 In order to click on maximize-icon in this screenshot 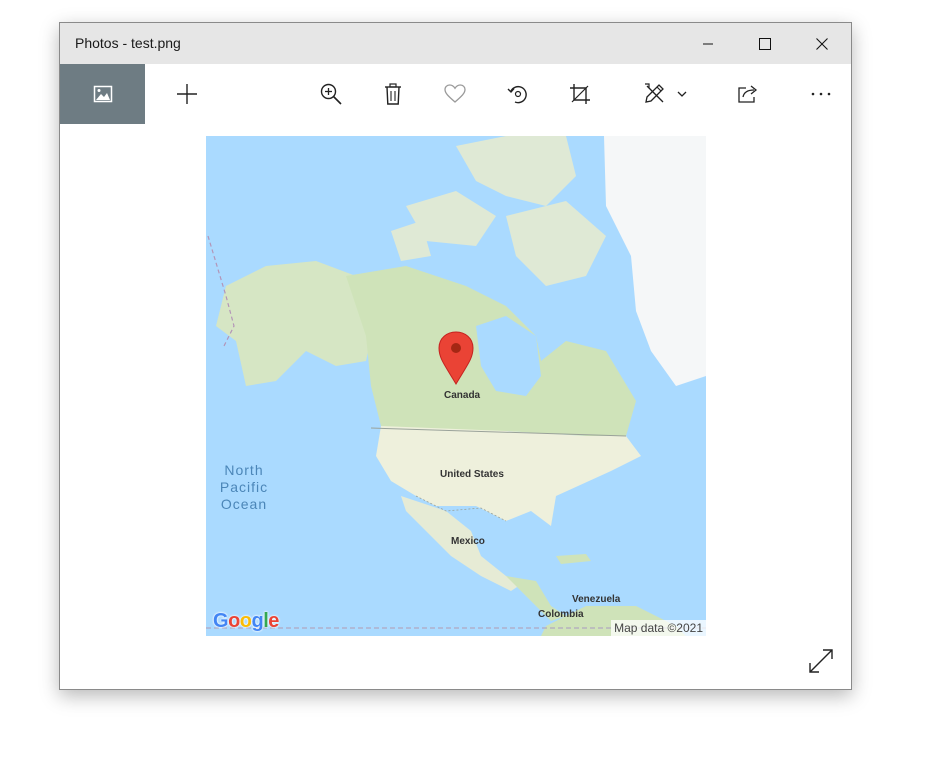, I will do `click(765, 43)`.